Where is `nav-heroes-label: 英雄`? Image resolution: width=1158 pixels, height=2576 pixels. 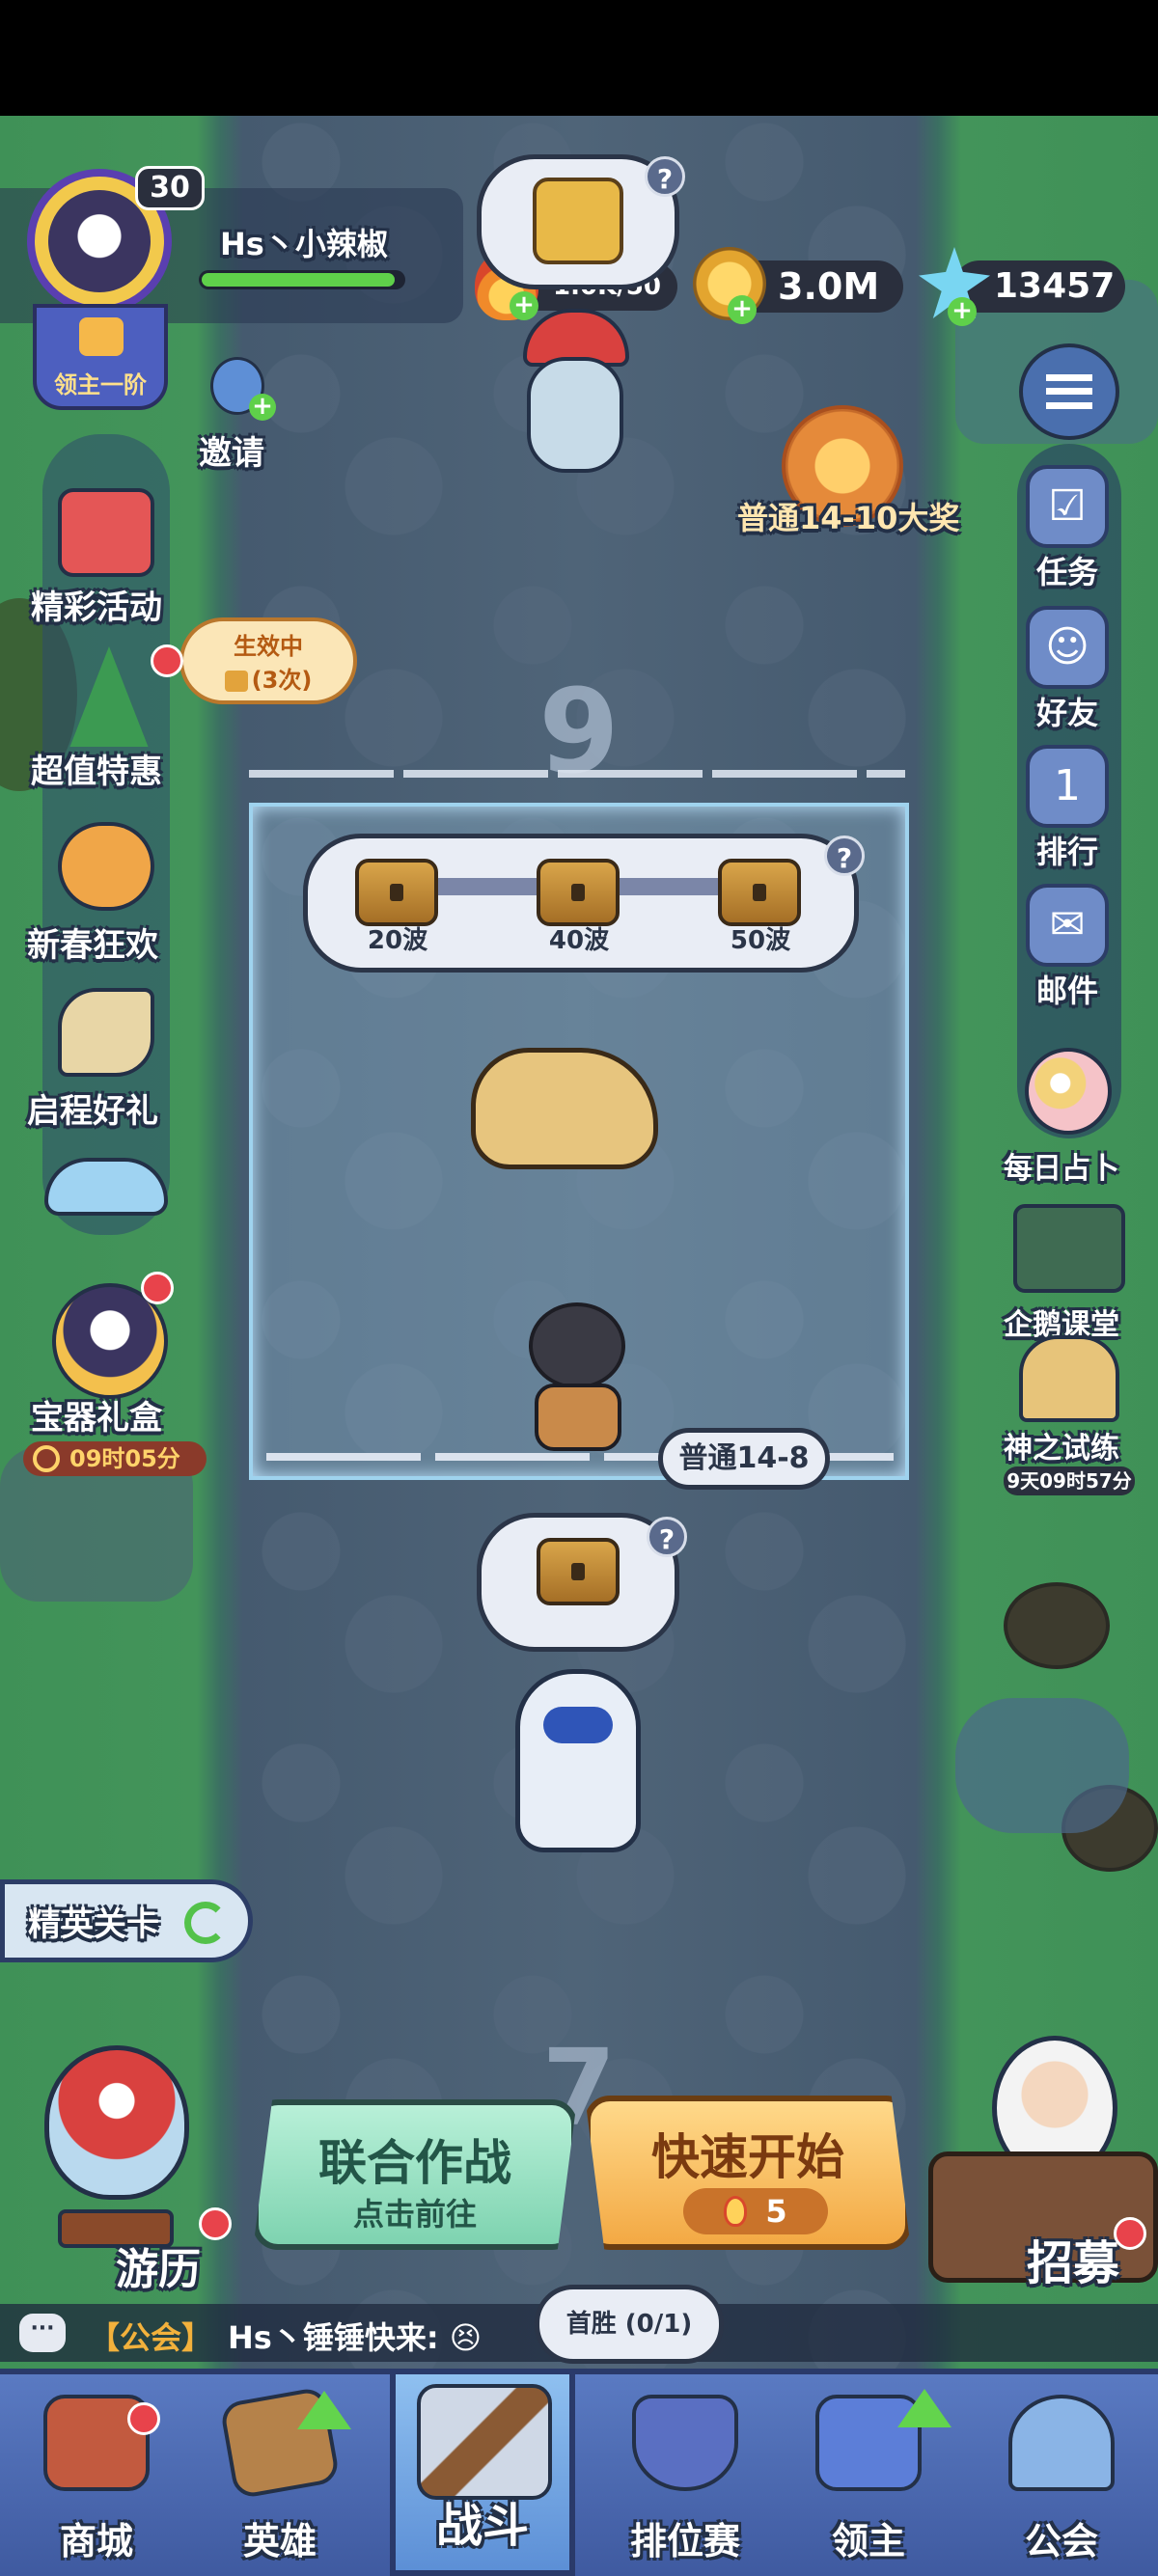
nav-heroes-label: 英雄 is located at coordinates (279, 2541).